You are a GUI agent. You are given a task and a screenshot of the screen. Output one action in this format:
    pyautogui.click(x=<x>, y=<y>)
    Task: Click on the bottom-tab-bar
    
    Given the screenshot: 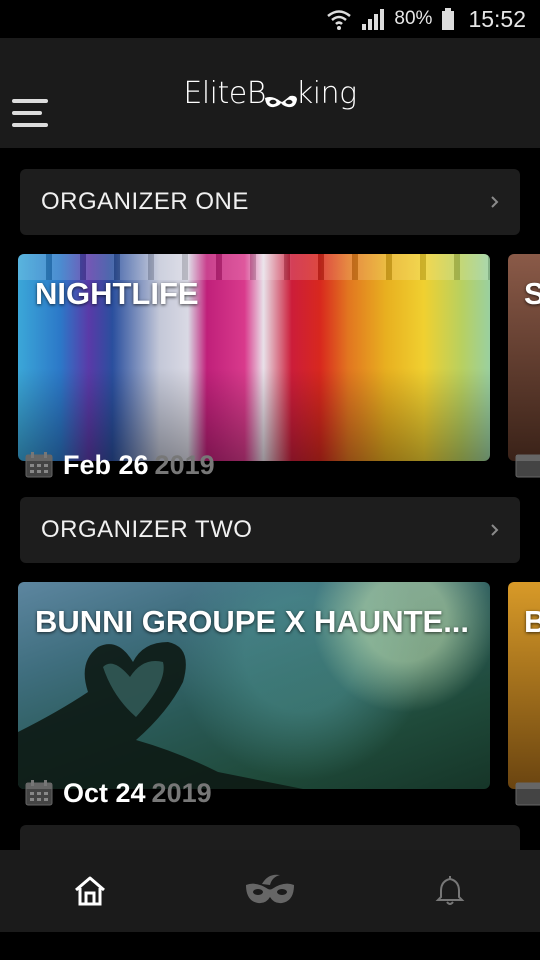 What is the action you would take?
    pyautogui.click(x=270, y=891)
    